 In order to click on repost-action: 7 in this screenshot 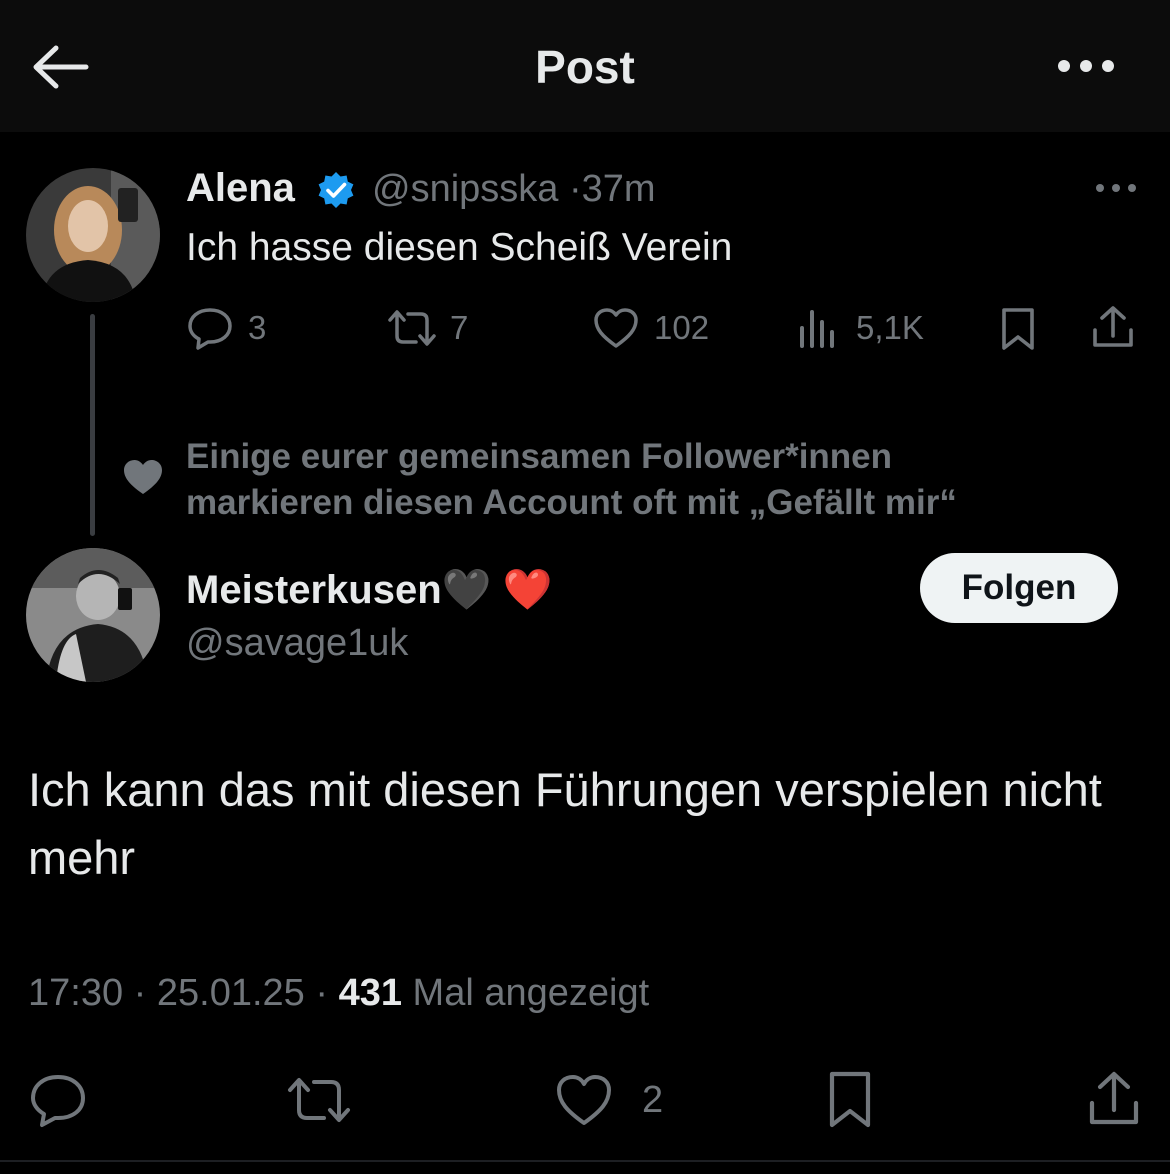, I will do `click(426, 328)`.